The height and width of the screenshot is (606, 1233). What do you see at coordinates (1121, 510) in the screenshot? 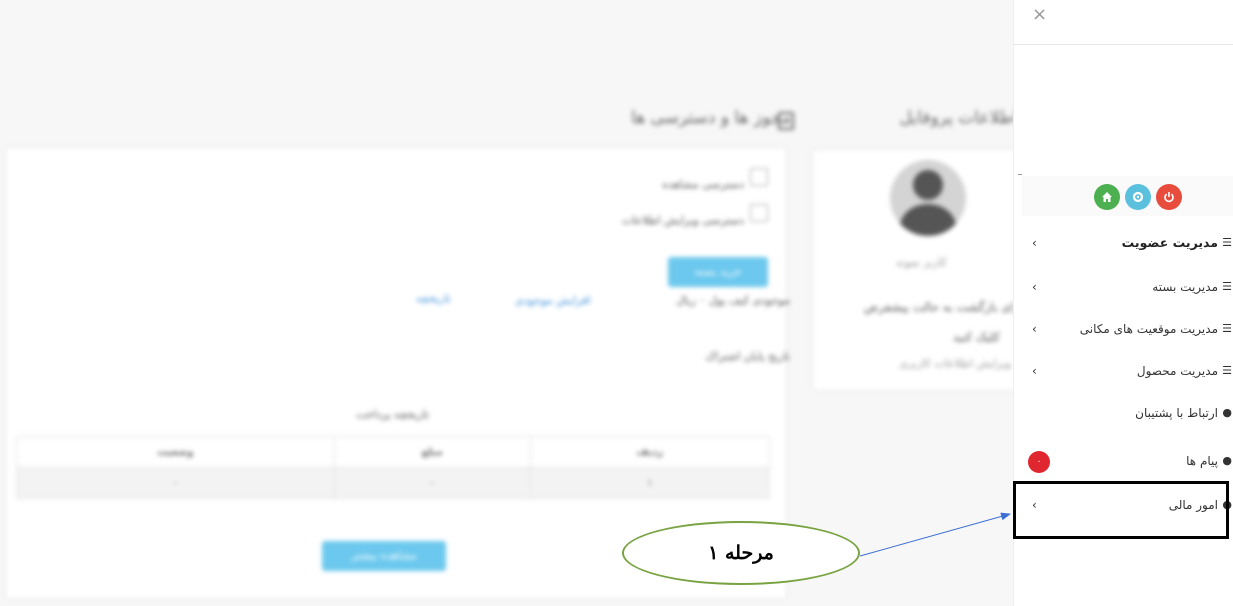
I see `highlight-box` at bounding box center [1121, 510].